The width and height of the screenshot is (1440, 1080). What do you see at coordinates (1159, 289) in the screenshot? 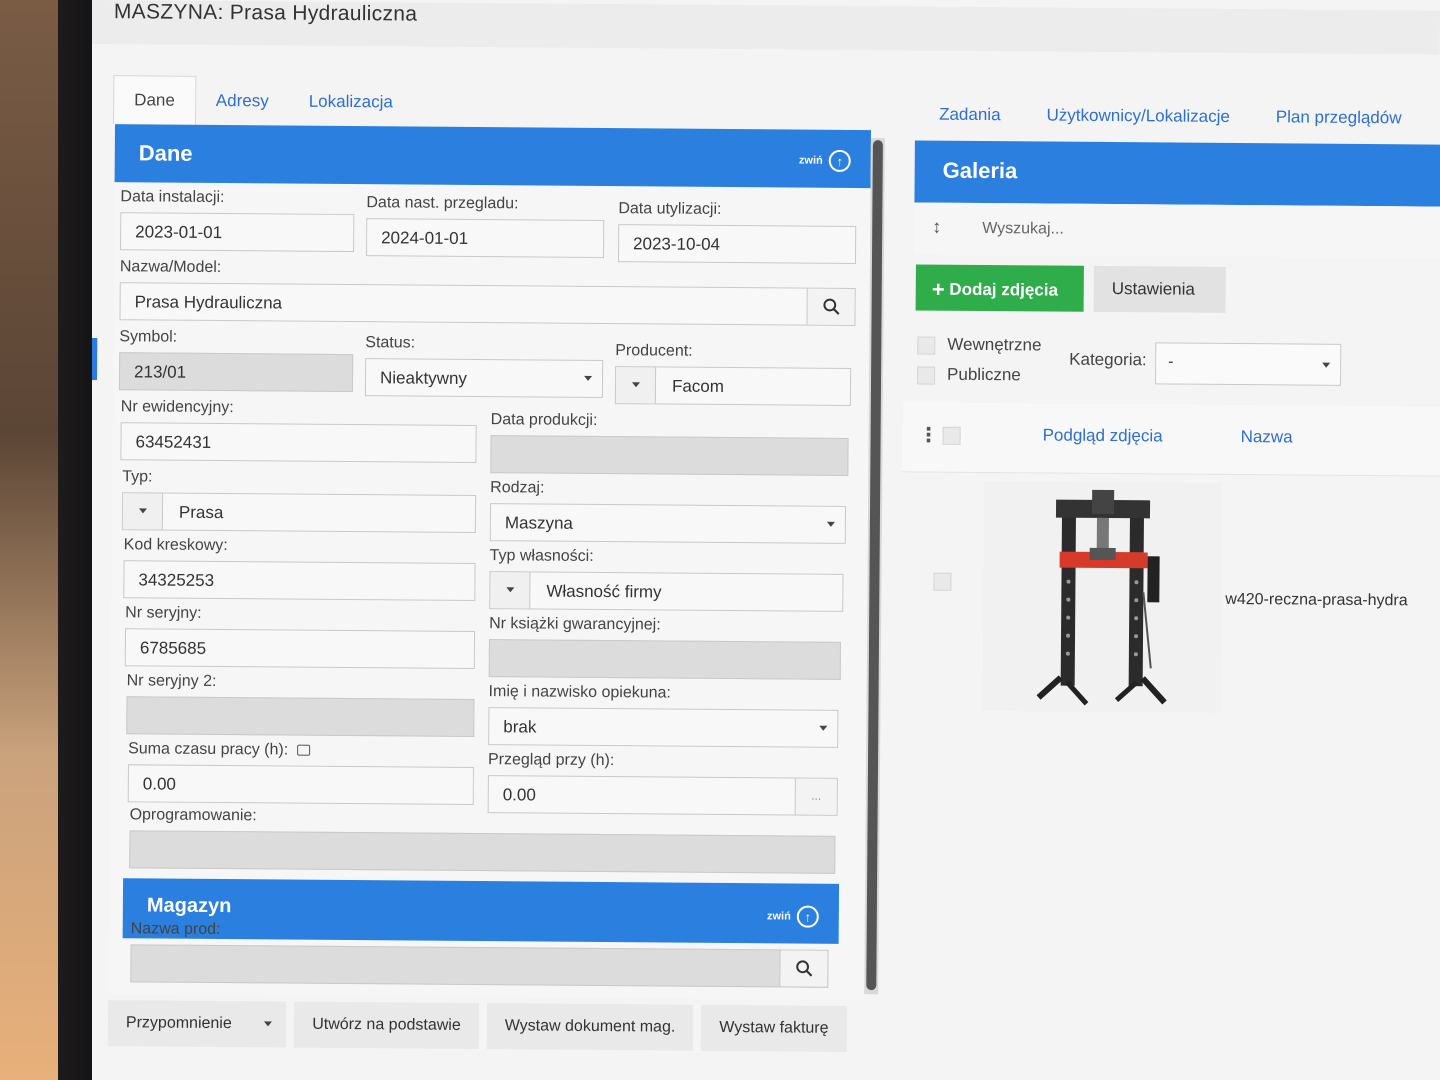
I see `ustawienia-button: Ustawienia` at bounding box center [1159, 289].